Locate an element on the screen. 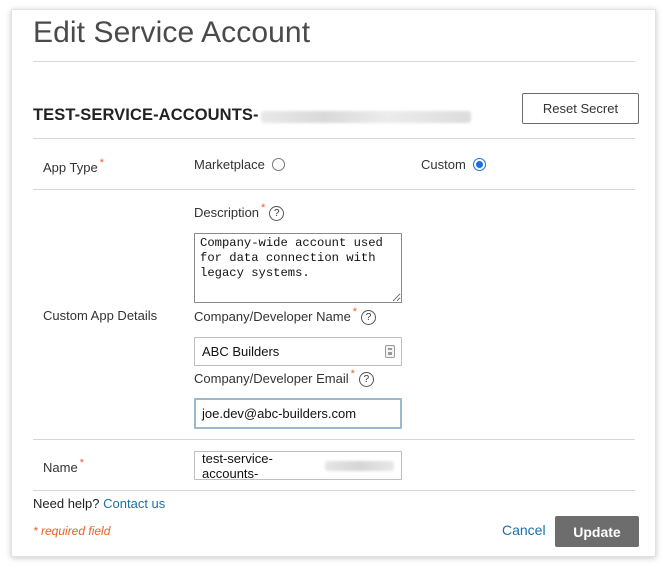 The height and width of the screenshot is (567, 667). name-label: Name * is located at coordinates (63, 466).